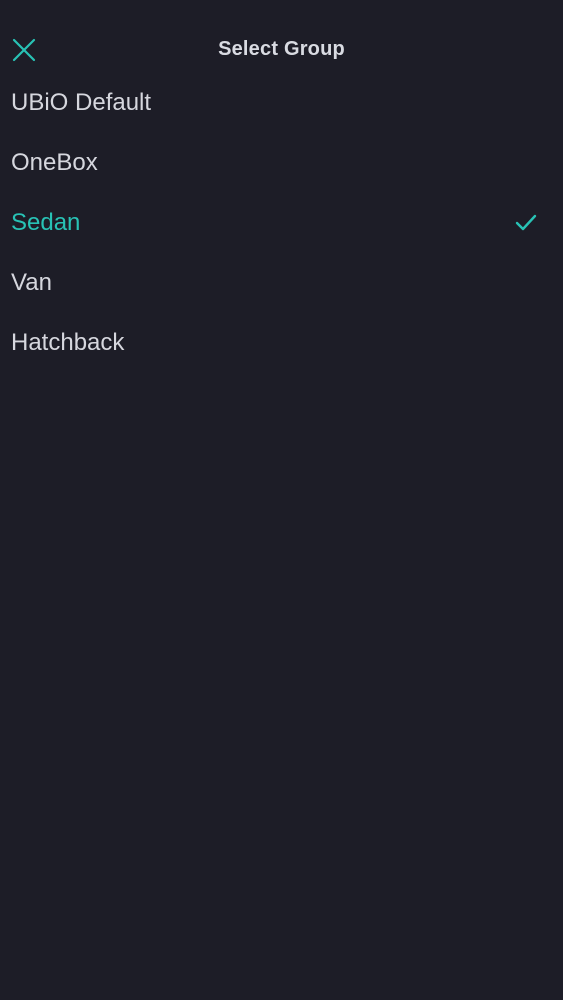 This screenshot has height=1000, width=563. Describe the element at coordinates (68, 342) in the screenshot. I see `group-item-label: Hatchback` at that location.